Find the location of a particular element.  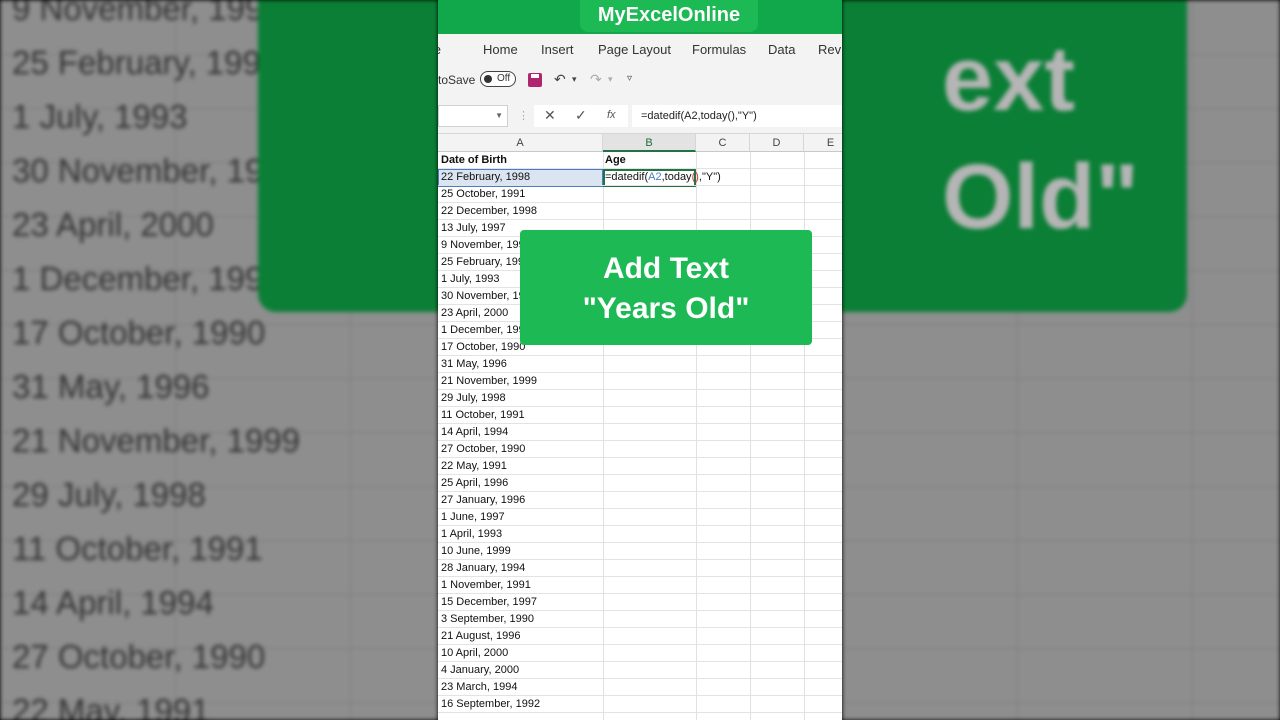

editing-row: =datedif(A2,today(),"Y") is located at coordinates (640, 177).